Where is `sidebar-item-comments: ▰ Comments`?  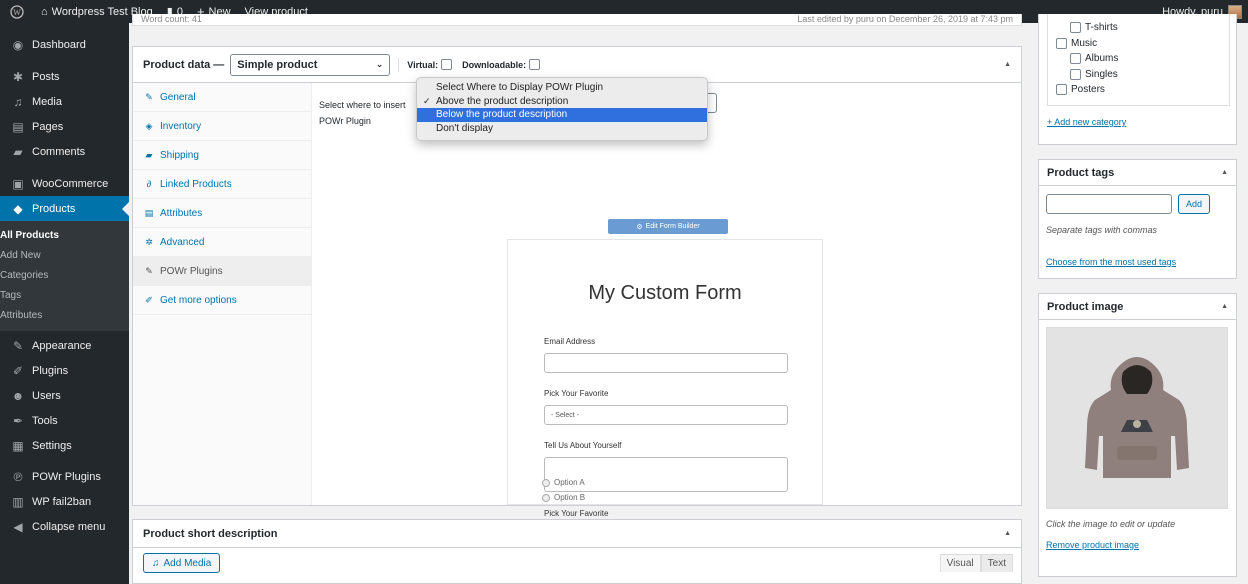
sidebar-item-comments: ▰ Comments is located at coordinates (64, 151).